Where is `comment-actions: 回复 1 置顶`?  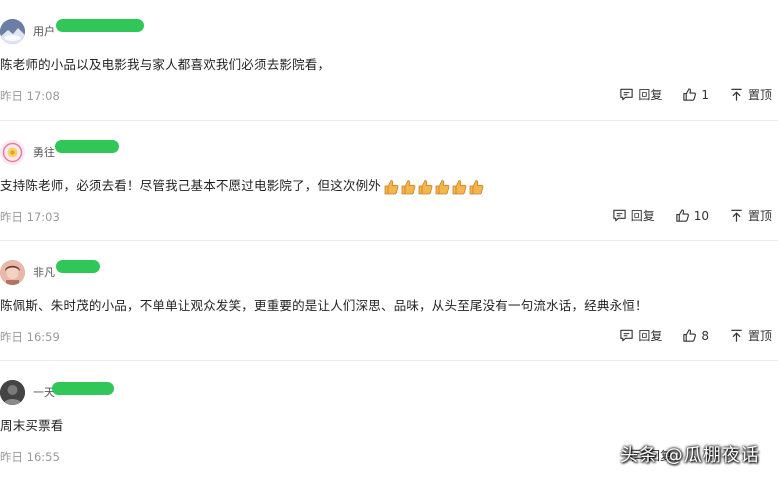
comment-actions: 回复 1 置顶 is located at coordinates (685, 94).